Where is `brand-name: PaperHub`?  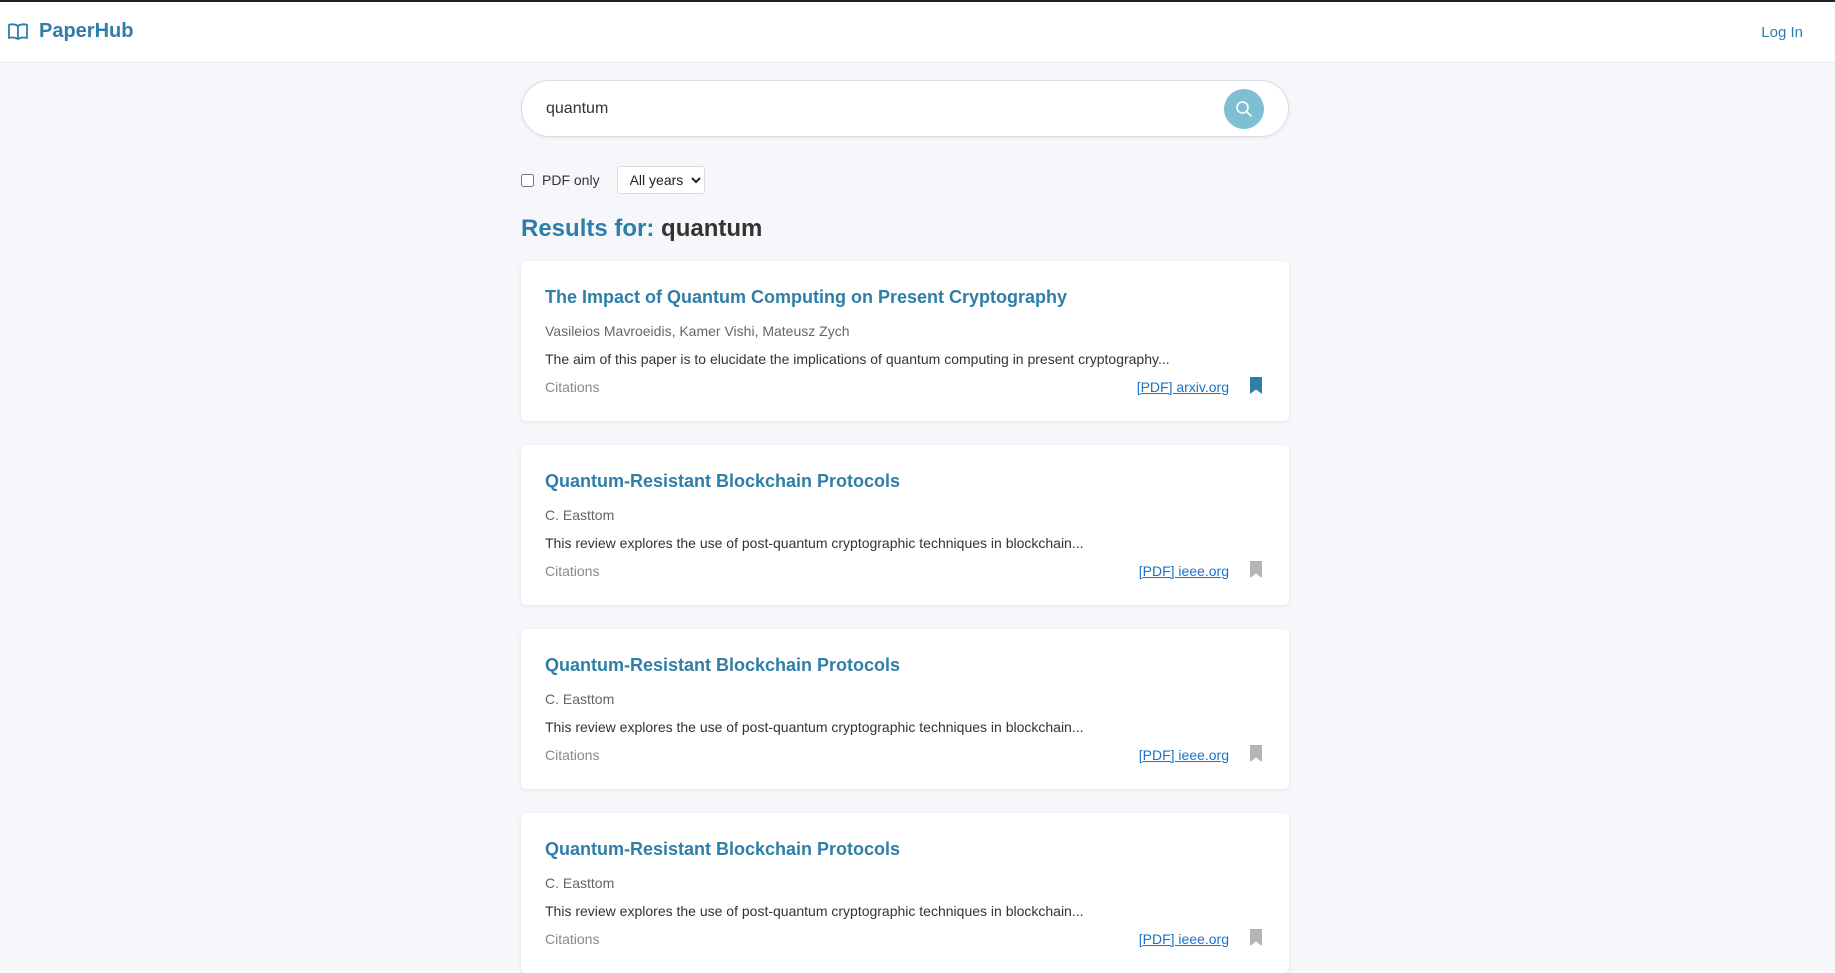
brand-name: PaperHub is located at coordinates (86, 31).